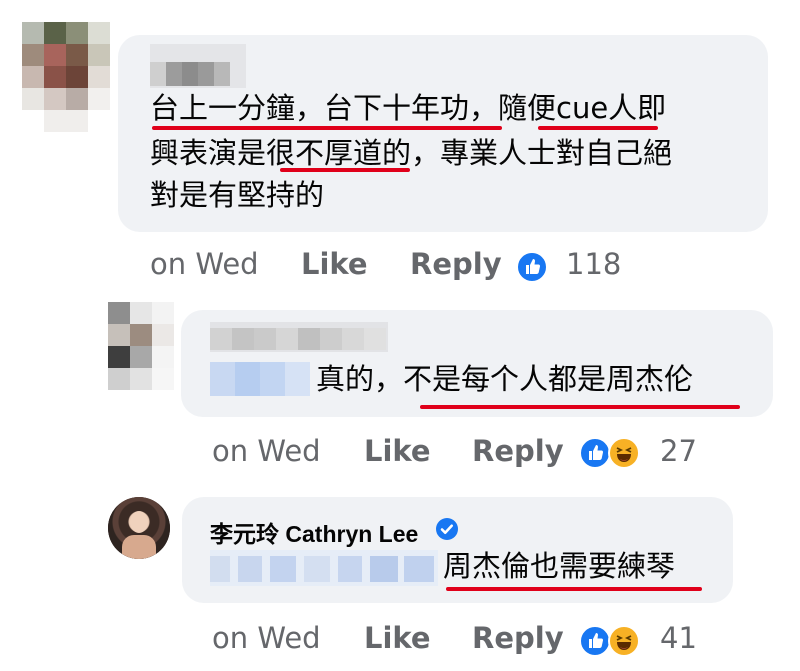  I want to click on reaction-count: 118, so click(593, 264).